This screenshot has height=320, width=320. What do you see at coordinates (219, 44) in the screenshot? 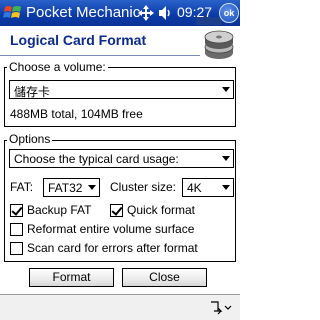
I see `disk-stack-icon` at bounding box center [219, 44].